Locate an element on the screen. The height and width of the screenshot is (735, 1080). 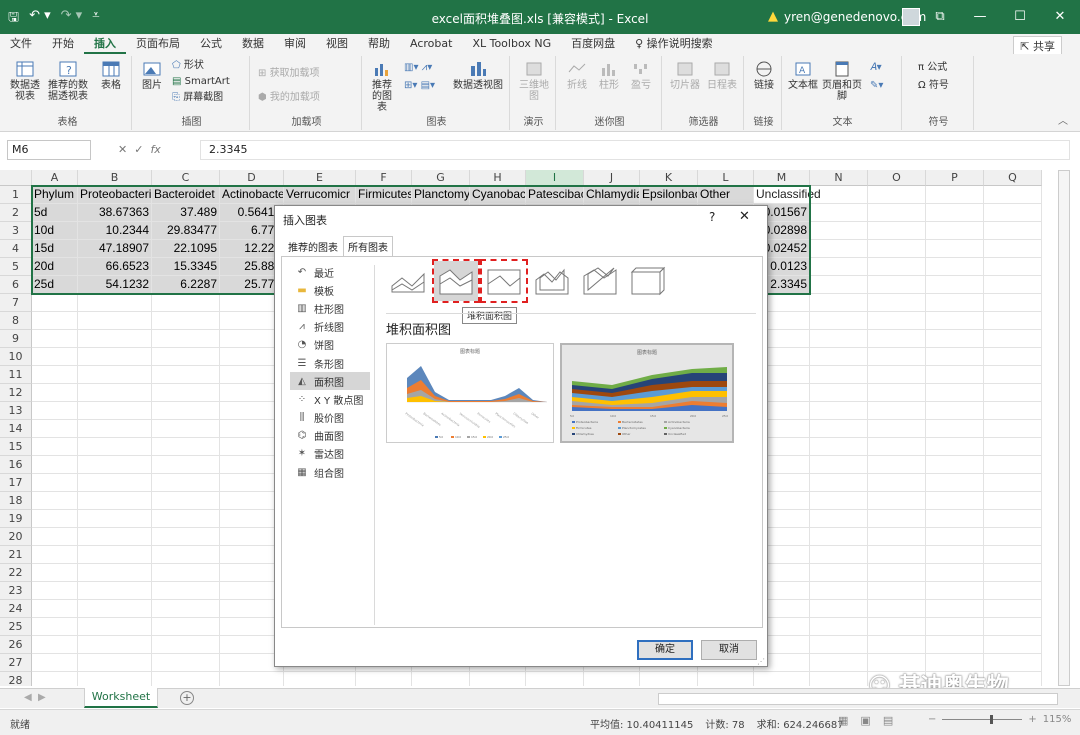
cell-O24 is located at coordinates (897, 609).